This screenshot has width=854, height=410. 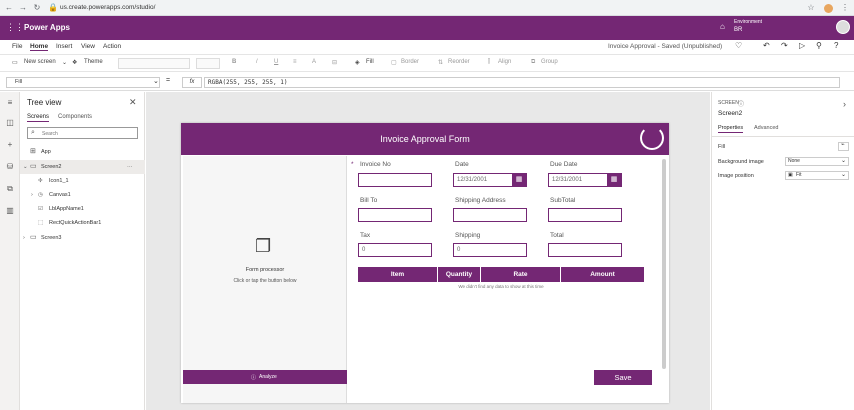 What do you see at coordinates (10, 145) in the screenshot?
I see `insert-plus-icon: +` at bounding box center [10, 145].